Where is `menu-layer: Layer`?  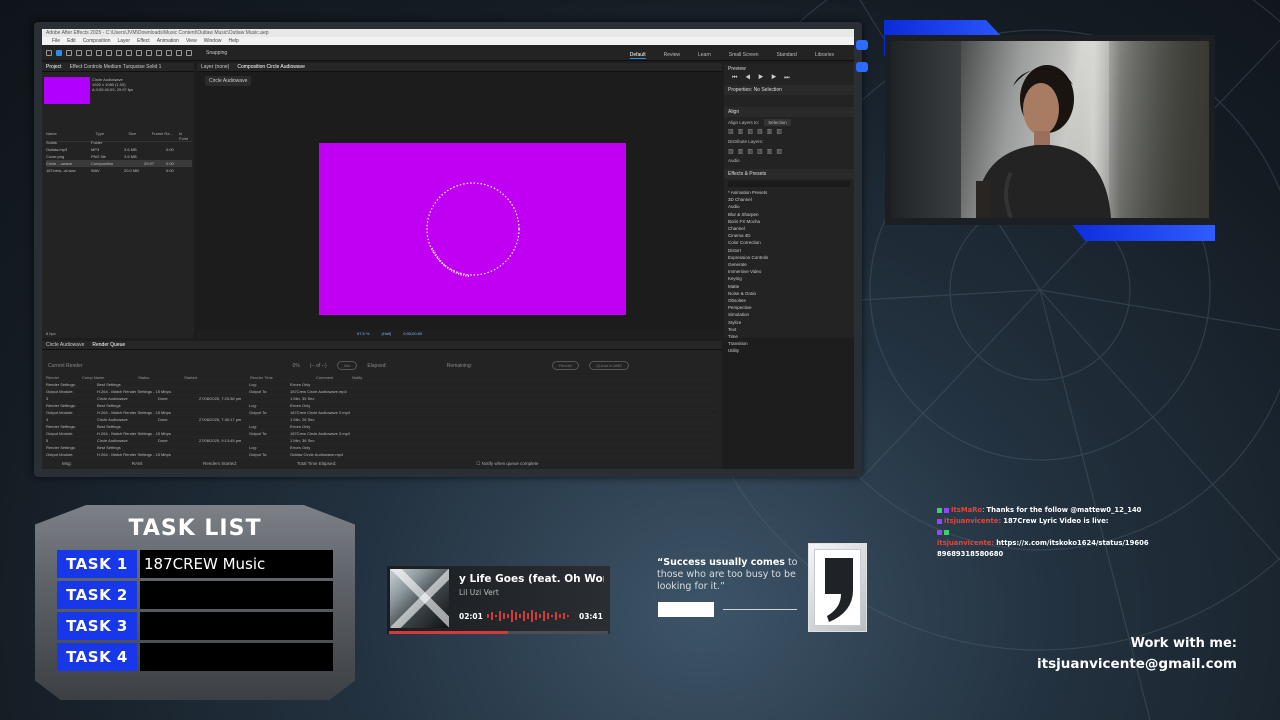 menu-layer: Layer is located at coordinates (123, 41).